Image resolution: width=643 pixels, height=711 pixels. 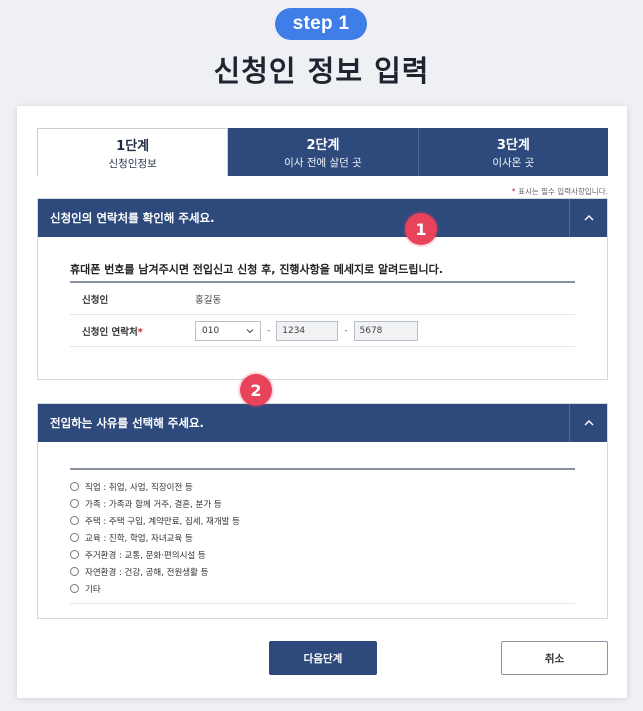 What do you see at coordinates (385, 330) in the screenshot?
I see `phone-last-input: 5678` at bounding box center [385, 330].